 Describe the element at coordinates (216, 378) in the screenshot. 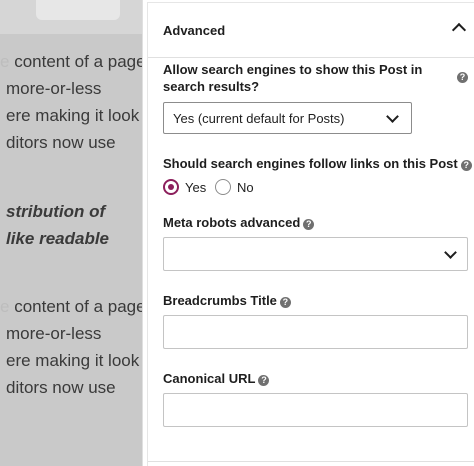

I see `canonical-url-label: Canonical URL?` at that location.